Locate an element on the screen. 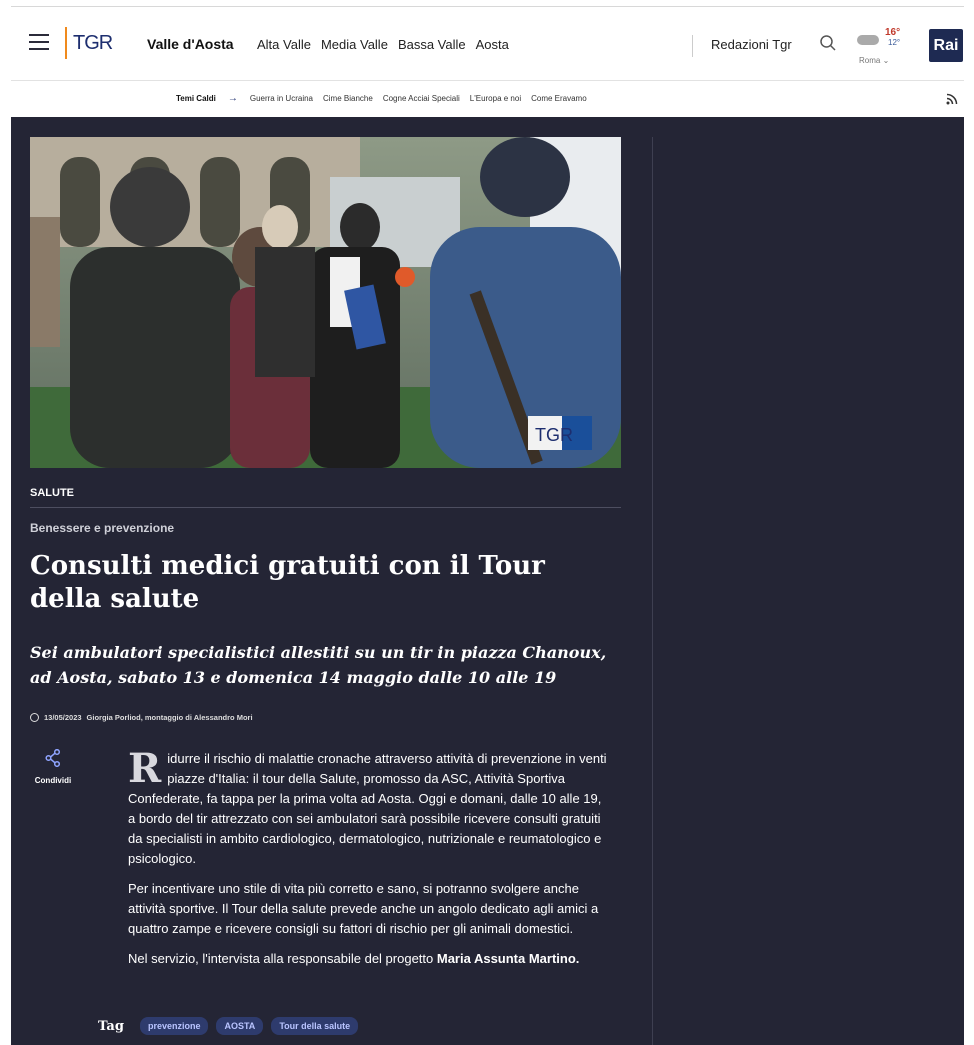 The width and height of the screenshot is (974, 1045). share-icon is located at coordinates (53, 758).